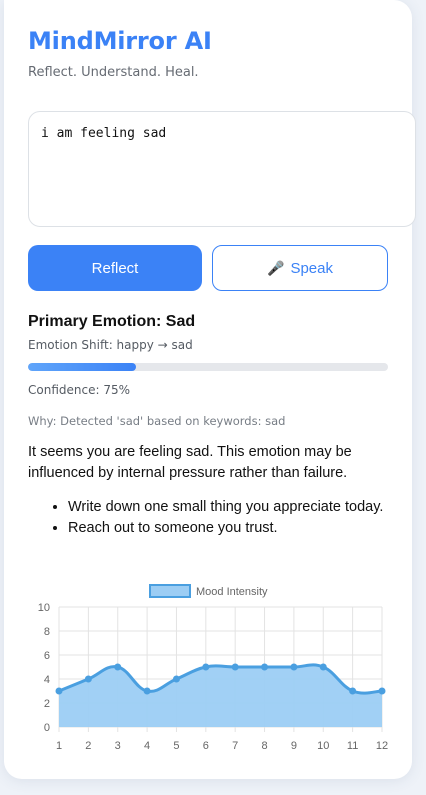 Image resolution: width=426 pixels, height=795 pixels. Describe the element at coordinates (206, 746) in the screenshot. I see `x-tick-label: 6` at that location.